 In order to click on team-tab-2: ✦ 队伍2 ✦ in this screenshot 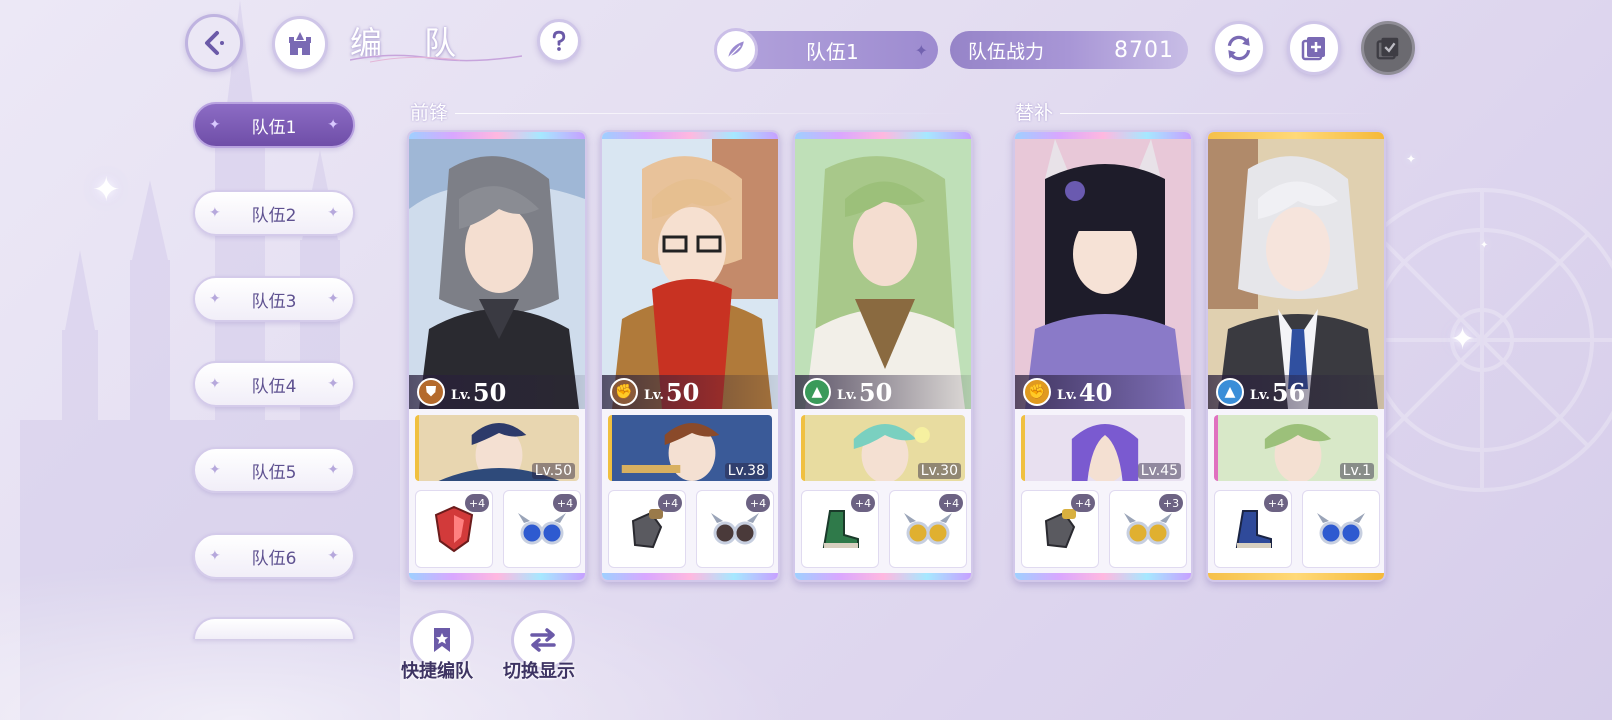, I will do `click(274, 213)`.